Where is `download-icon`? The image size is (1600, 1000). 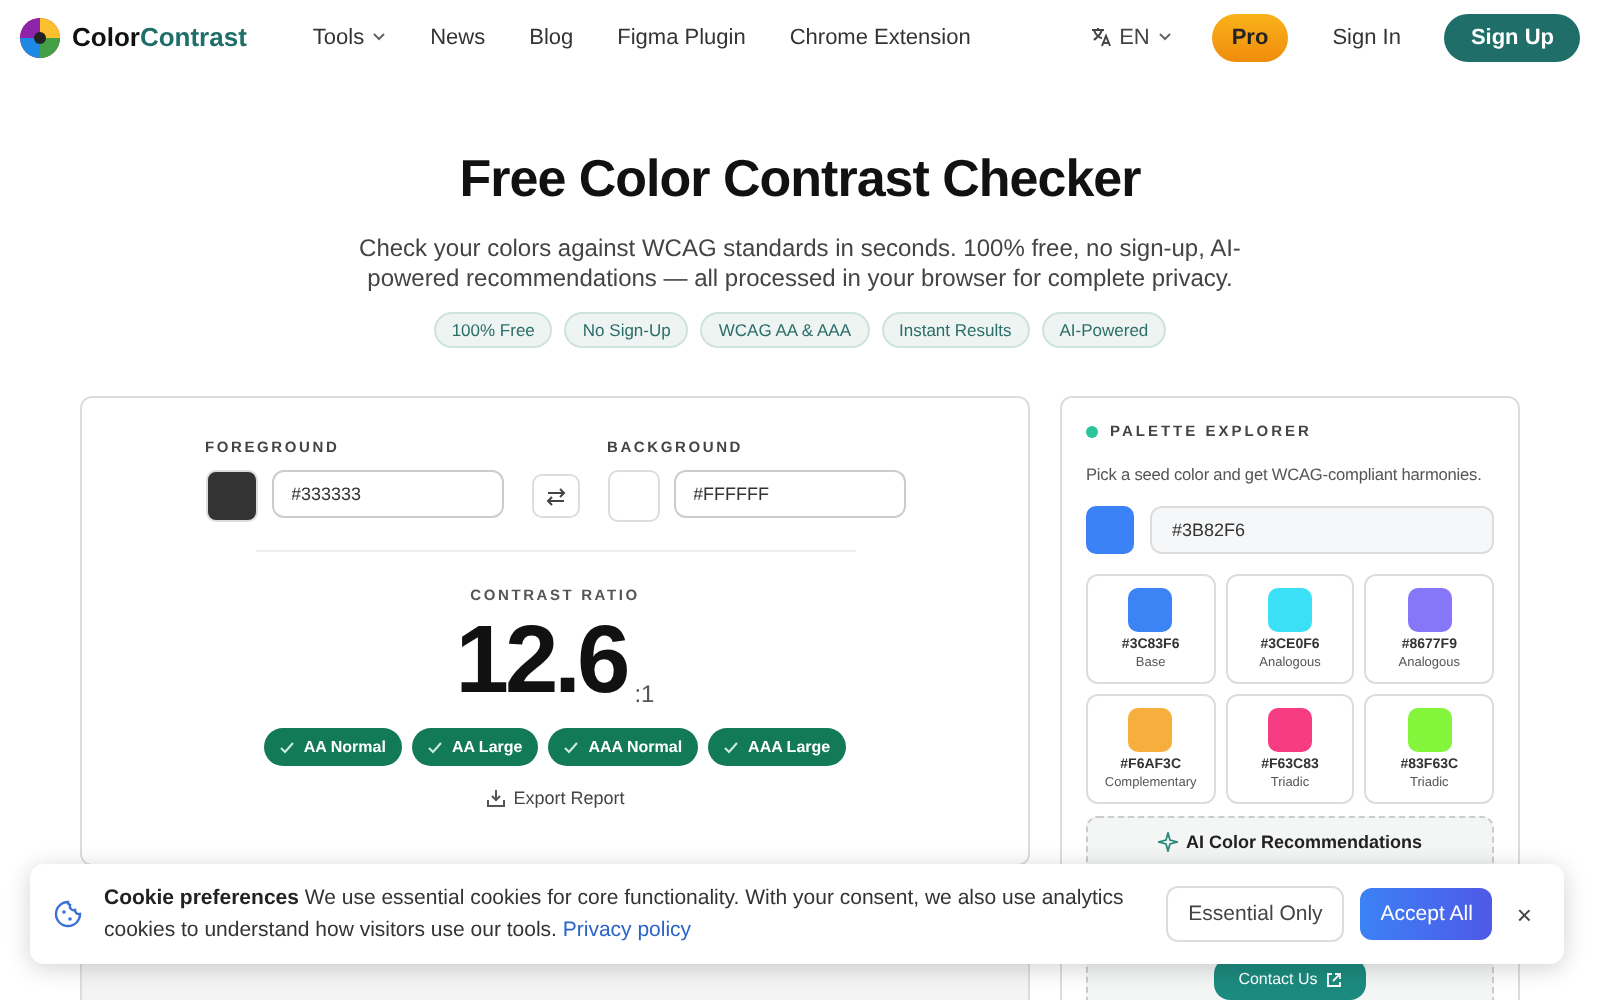
download-icon is located at coordinates (495, 798).